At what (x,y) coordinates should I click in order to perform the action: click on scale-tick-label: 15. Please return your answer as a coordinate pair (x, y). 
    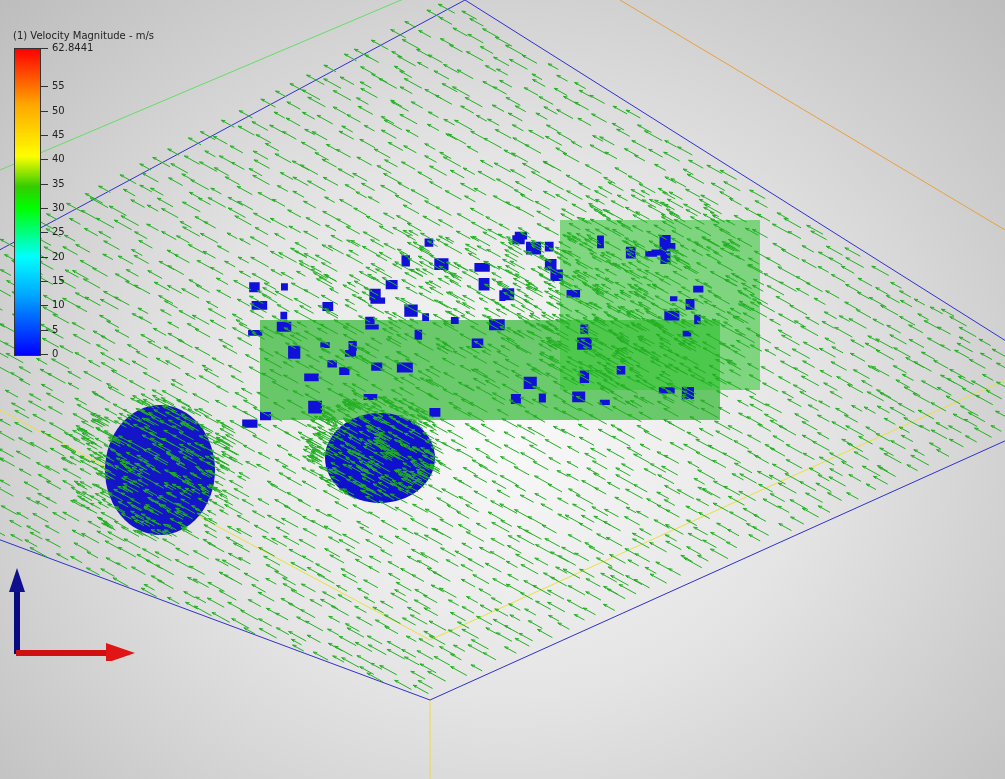
    Looking at the image, I should click on (53, 280).